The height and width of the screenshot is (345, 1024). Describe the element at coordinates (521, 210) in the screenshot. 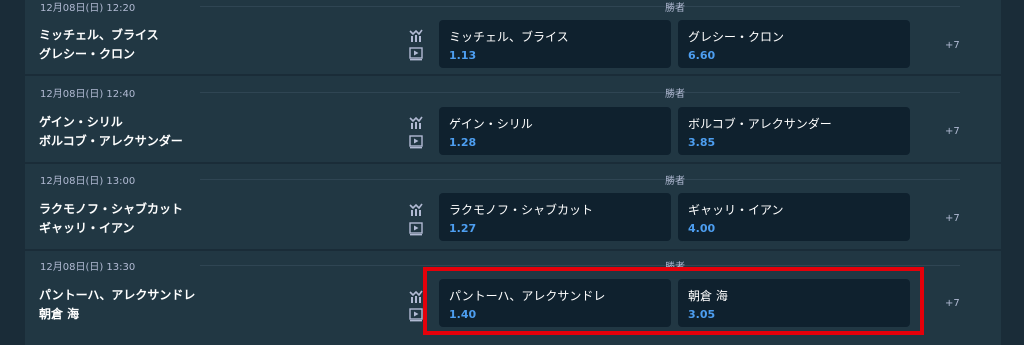

I see `odds-name: ラクモノフ・シャブカット` at that location.